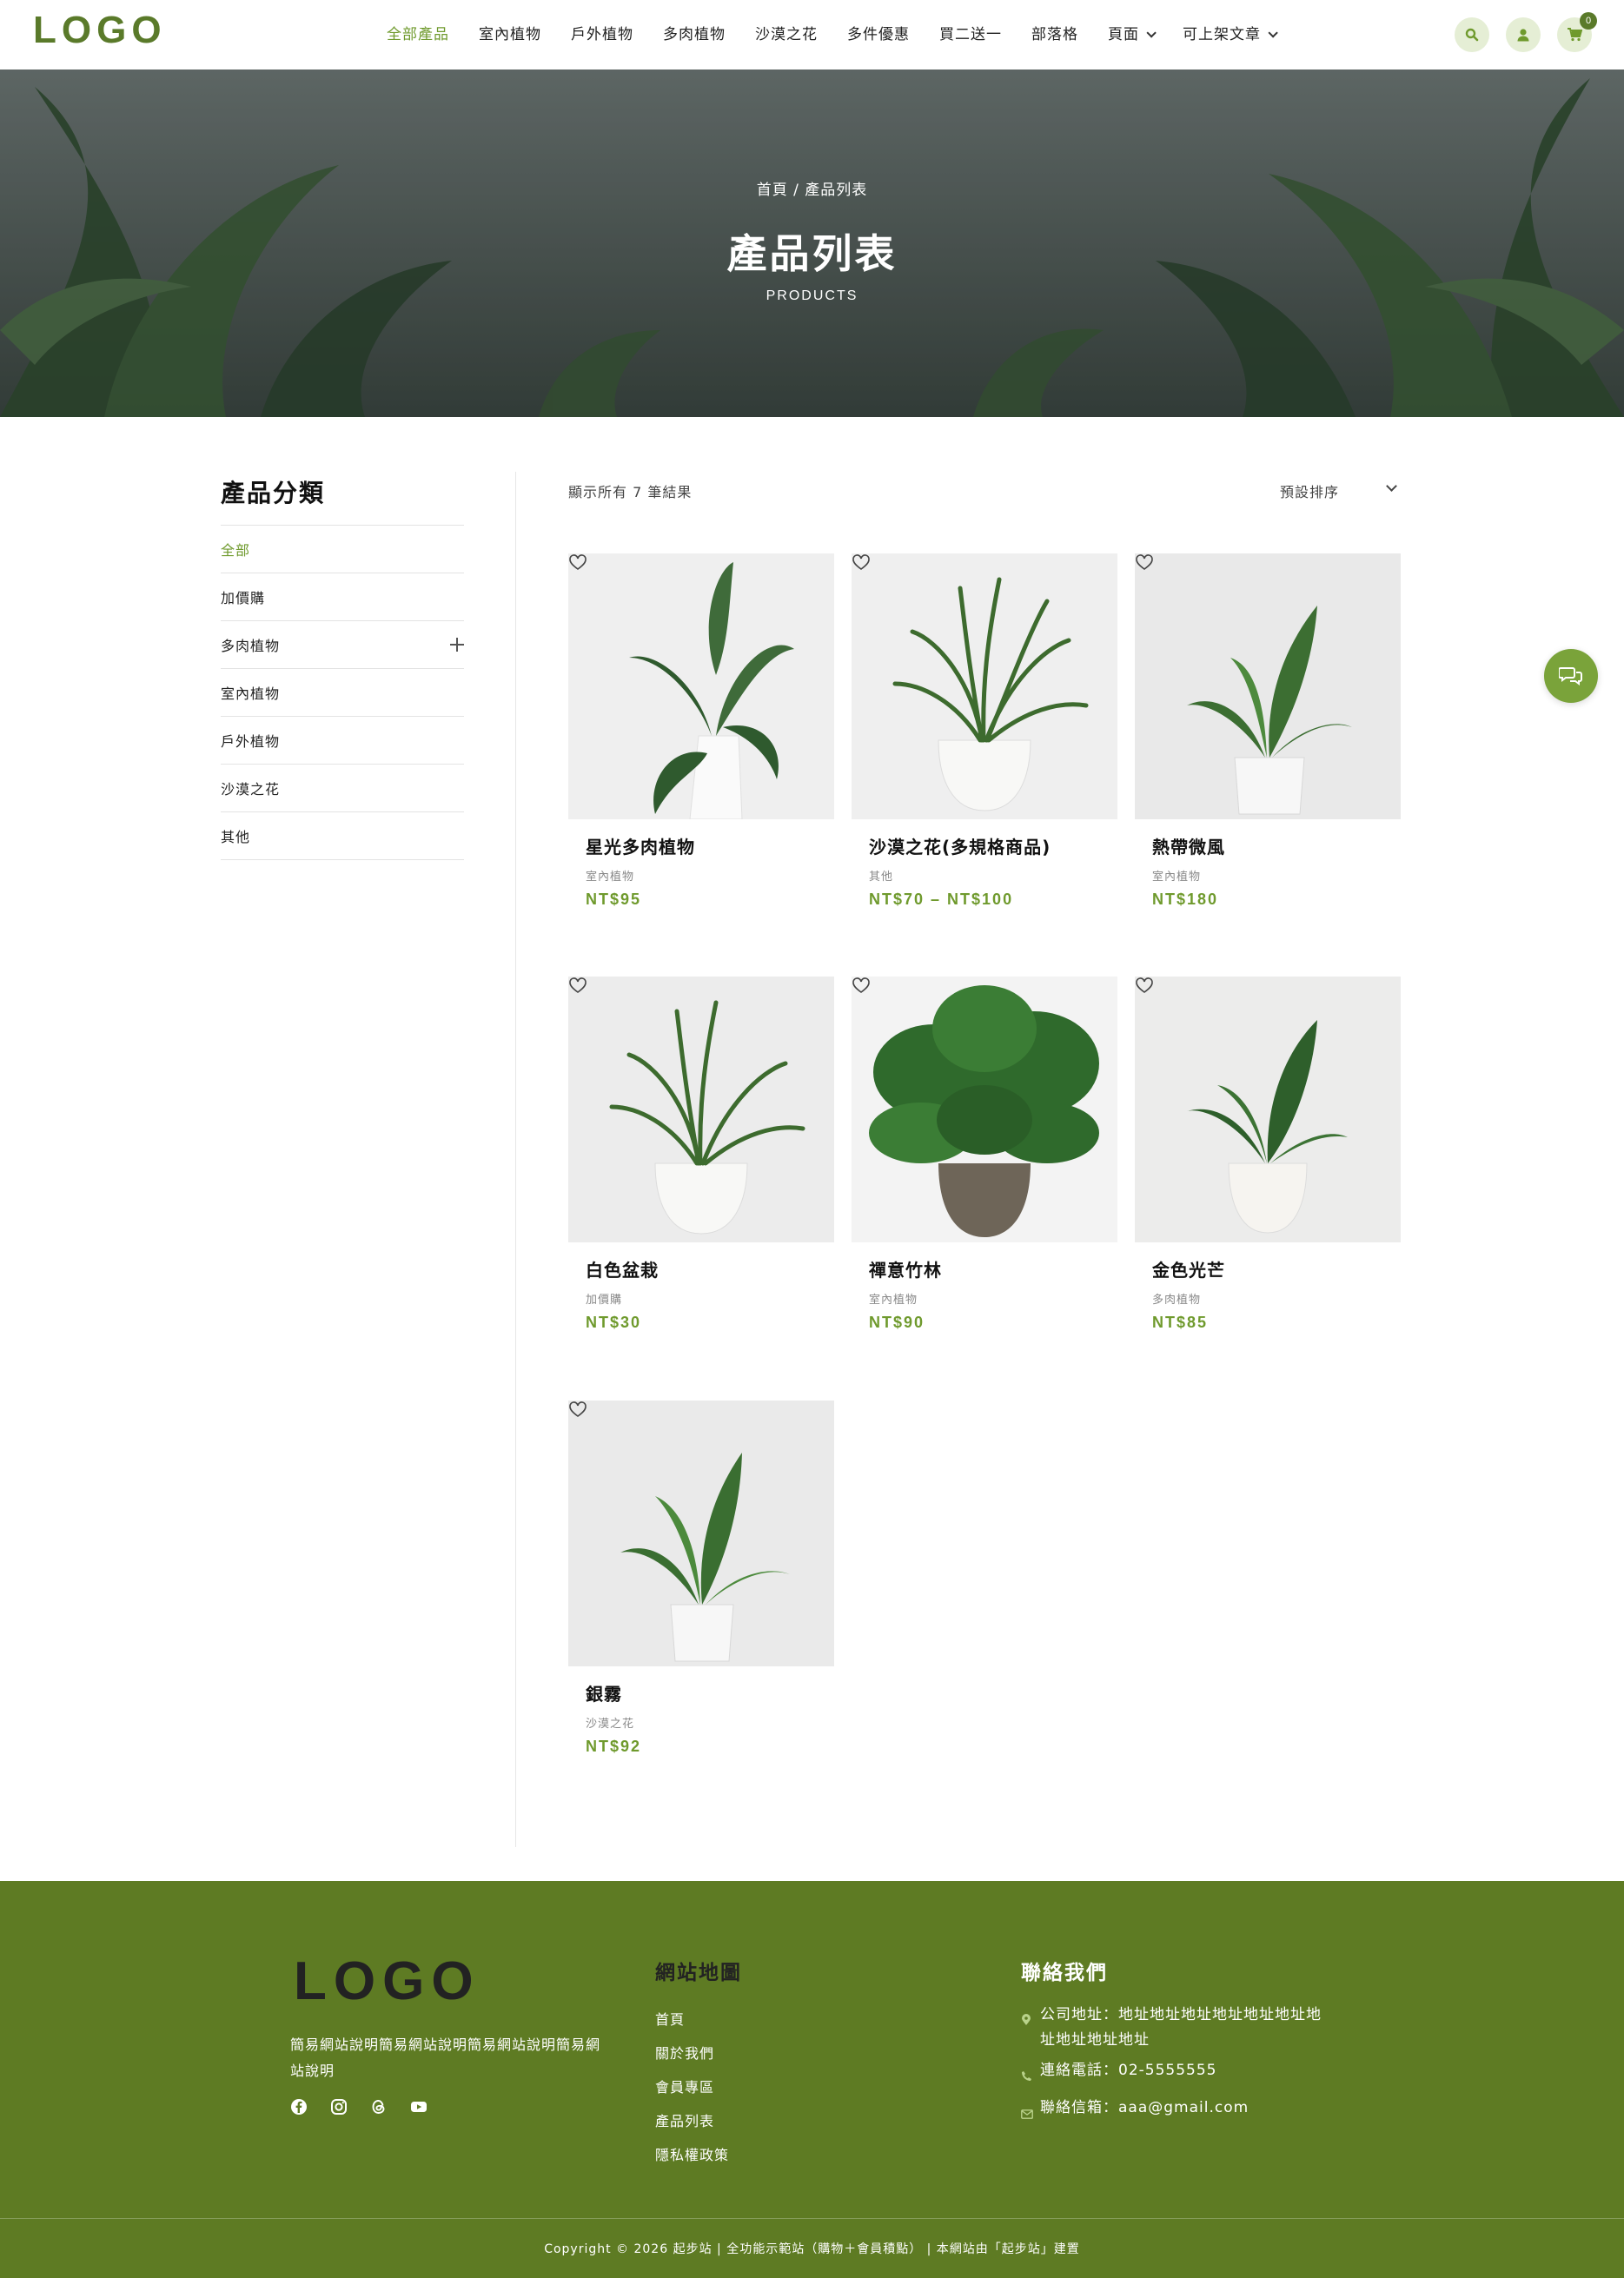 This screenshot has width=1624, height=2278. What do you see at coordinates (100, 30) in the screenshot?
I see `site-logo: LOGO` at bounding box center [100, 30].